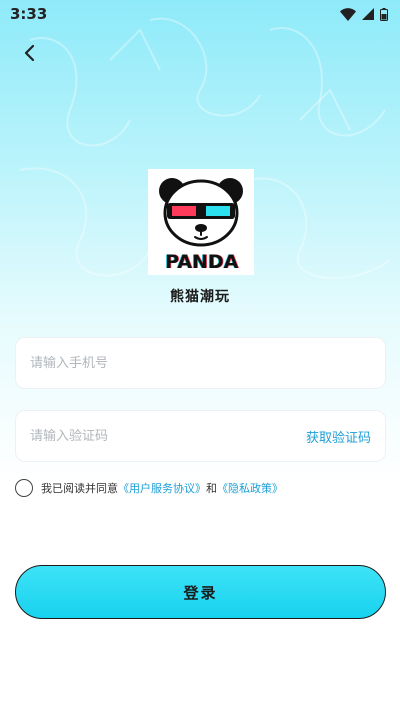 This screenshot has height=711, width=400. Describe the element at coordinates (368, 14) in the screenshot. I see `signal-icon` at that location.